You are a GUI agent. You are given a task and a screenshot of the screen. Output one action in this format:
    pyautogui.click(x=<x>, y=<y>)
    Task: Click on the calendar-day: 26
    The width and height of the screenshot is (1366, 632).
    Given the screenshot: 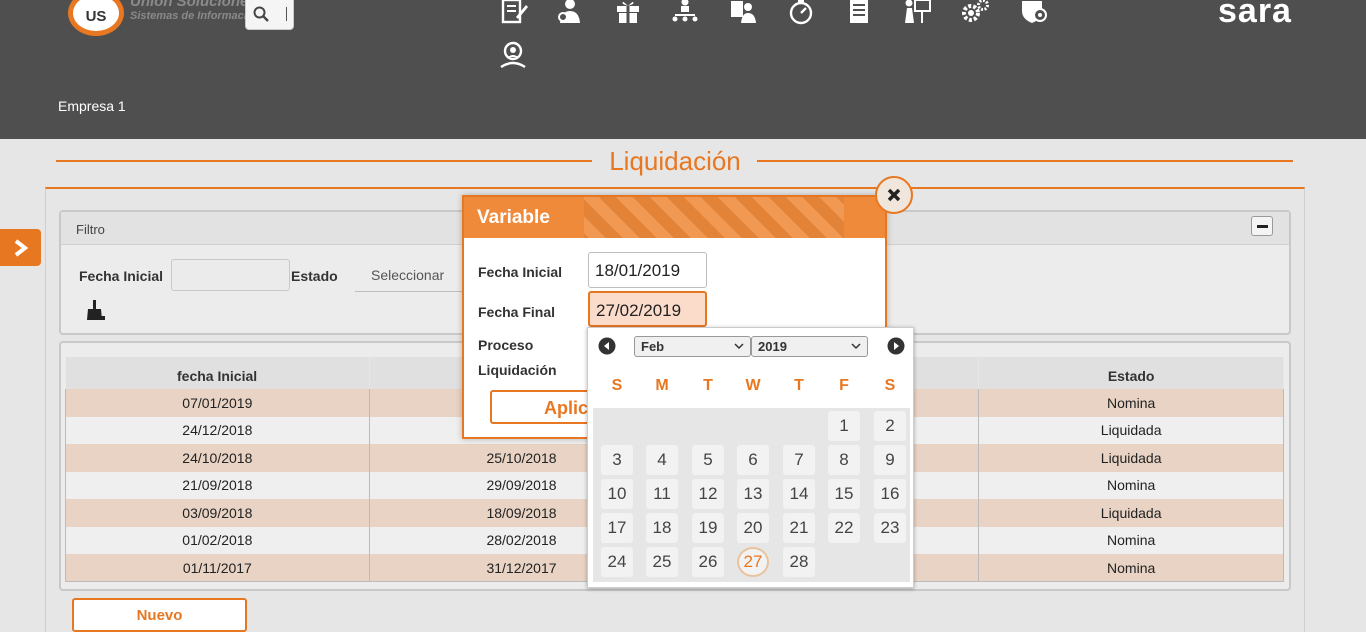 What is the action you would take?
    pyautogui.click(x=708, y=562)
    